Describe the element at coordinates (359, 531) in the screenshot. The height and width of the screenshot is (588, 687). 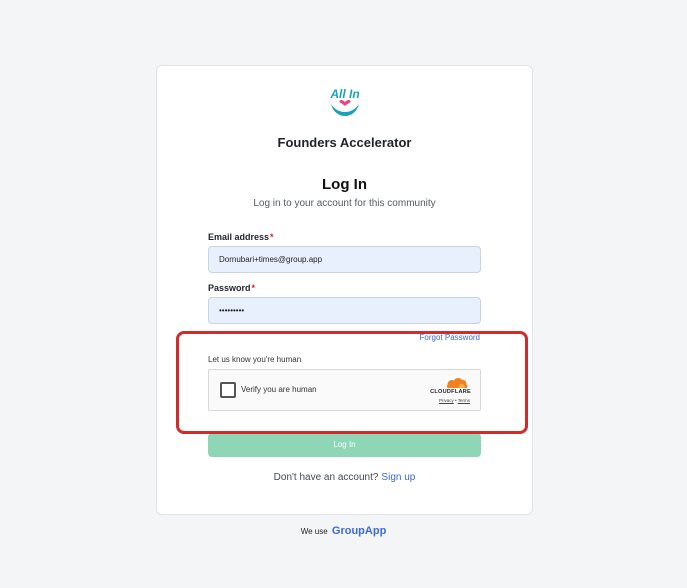
I see `groupapp-brand-link: GroupApp` at that location.